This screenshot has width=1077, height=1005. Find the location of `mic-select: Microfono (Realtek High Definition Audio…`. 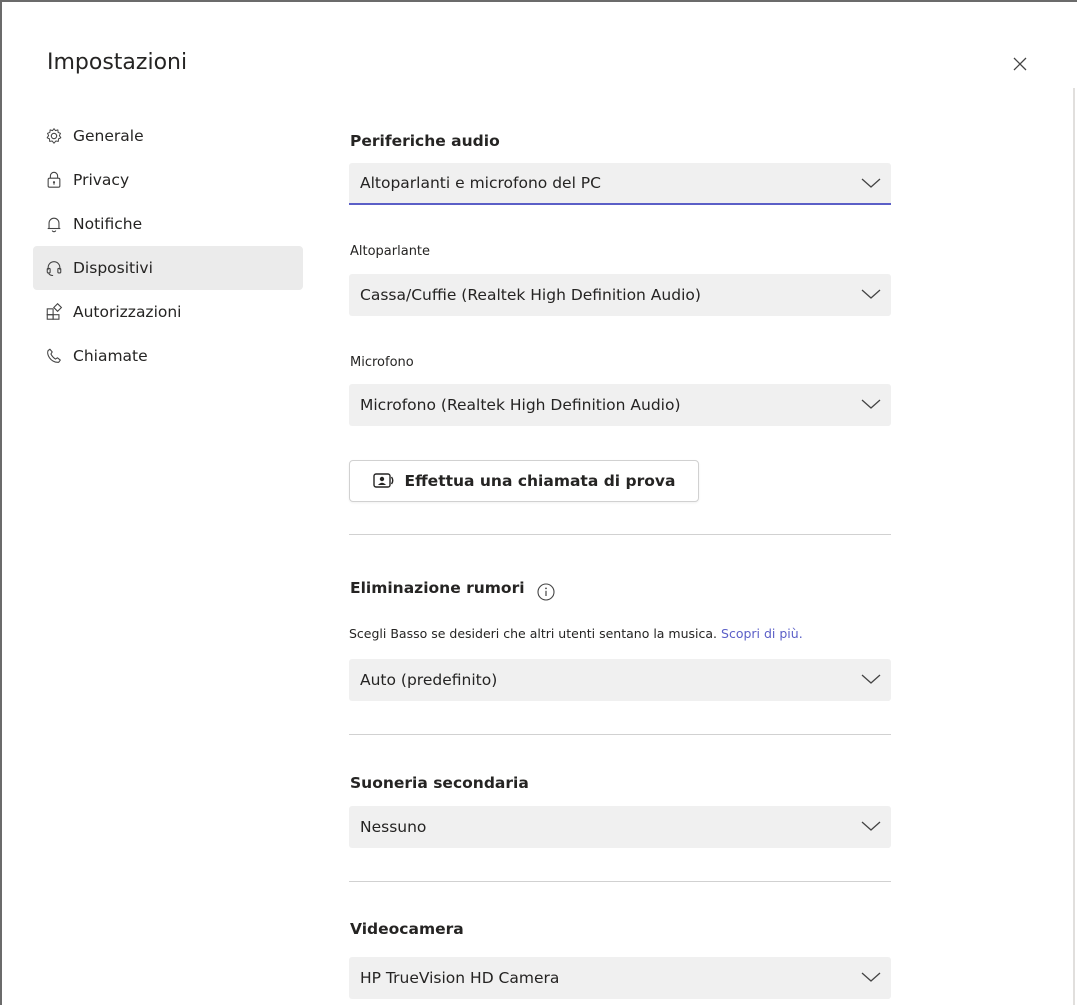

mic-select: Microfono (Realtek High Definition Audio… is located at coordinates (620, 405).